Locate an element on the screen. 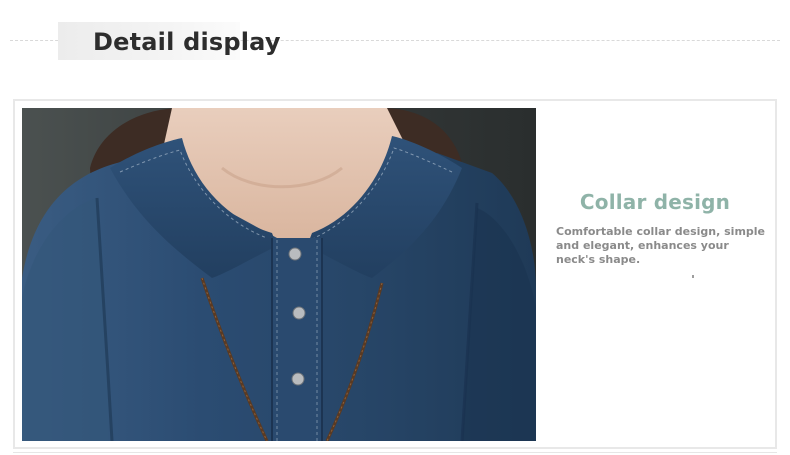 Image resolution: width=790 pixels, height=455 pixels. button-placket is located at coordinates (297, 339).